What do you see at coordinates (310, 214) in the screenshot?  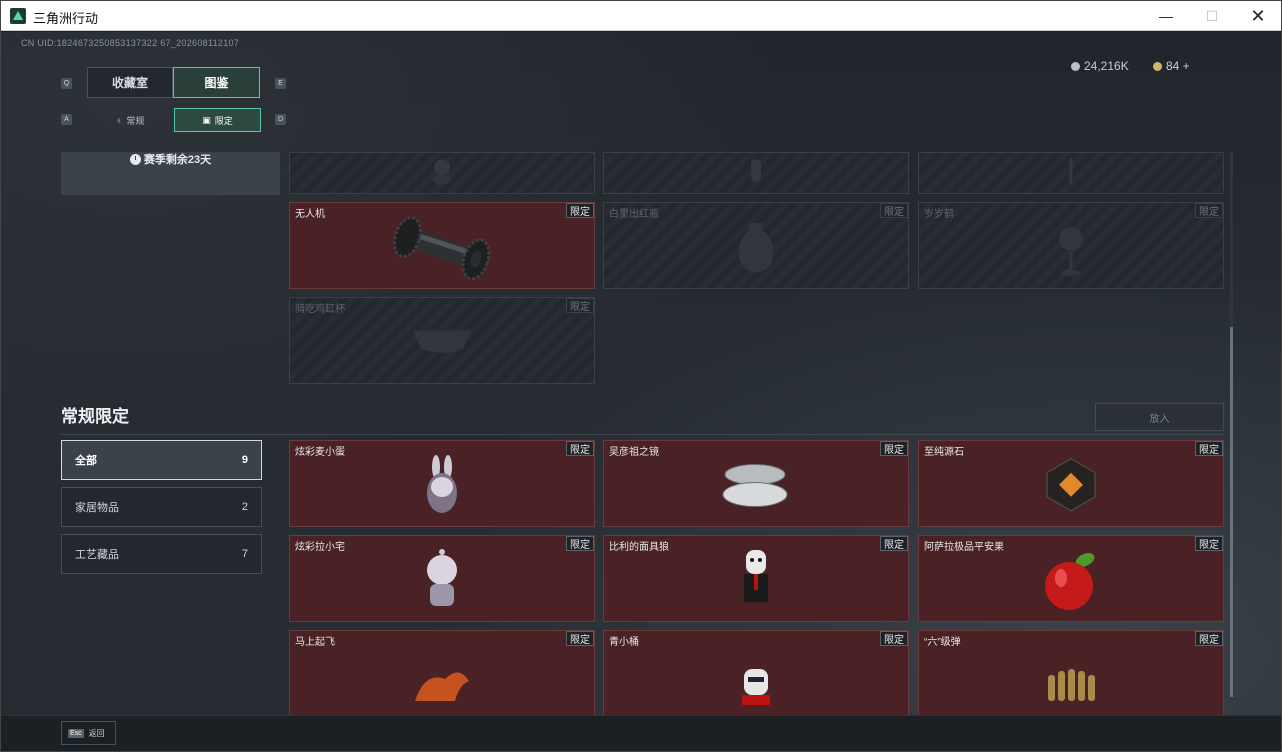 I see `item-name: 无人机` at bounding box center [310, 214].